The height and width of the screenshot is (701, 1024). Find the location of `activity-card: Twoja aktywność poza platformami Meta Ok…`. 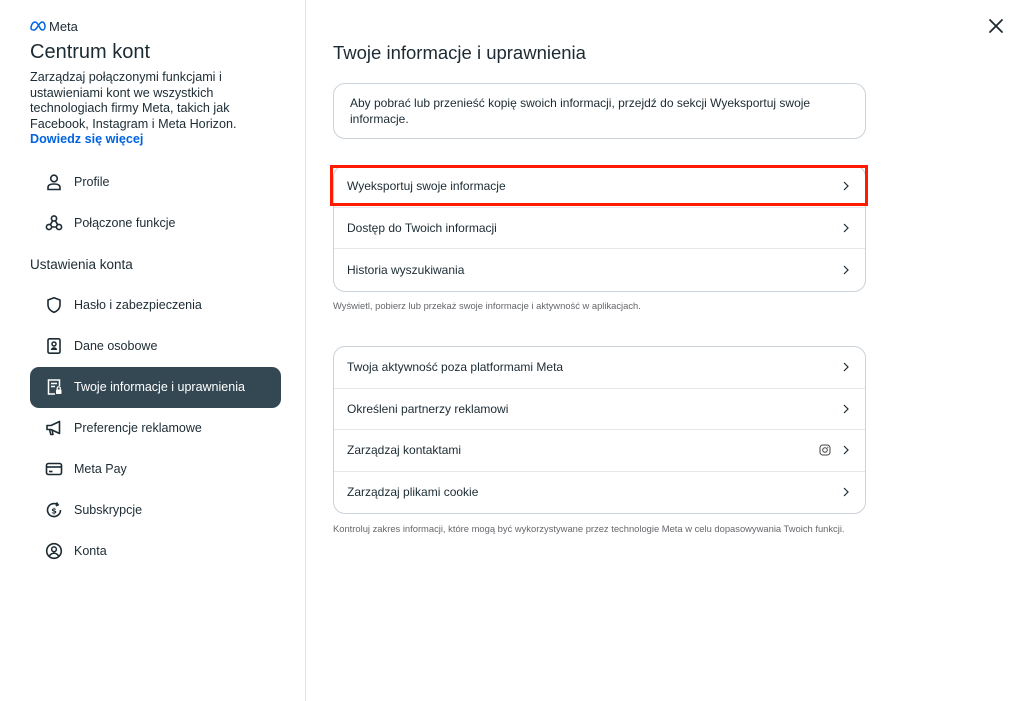

activity-card: Twoja aktywność poza platformami Meta Ok… is located at coordinates (599, 430).